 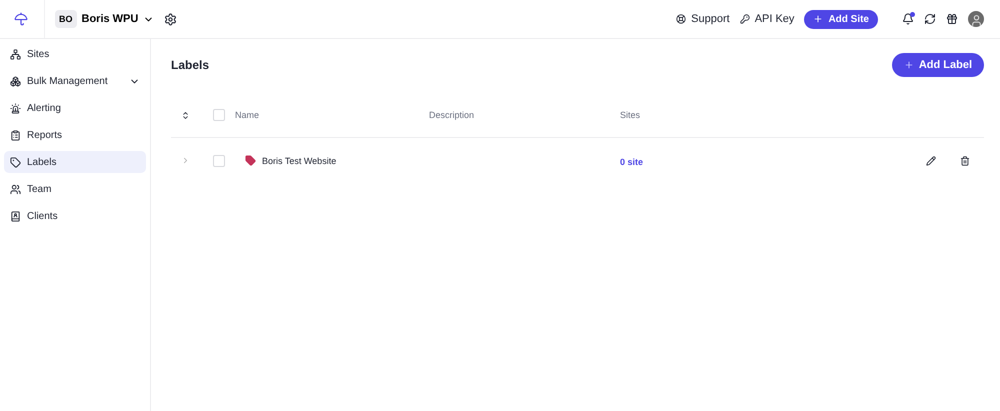 I want to click on sidebar-item: Team, so click(x=75, y=189).